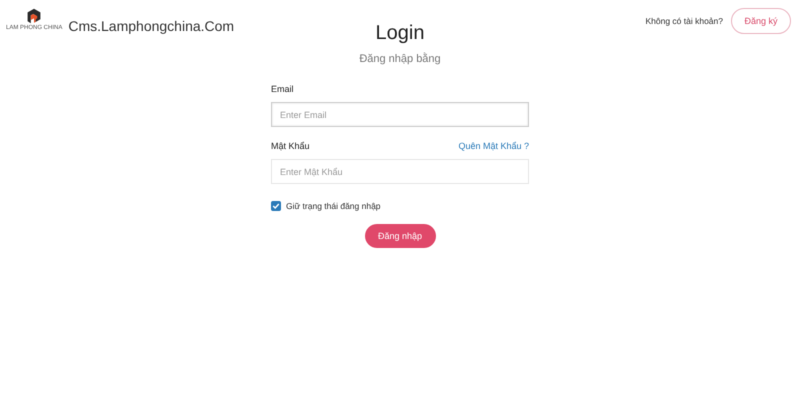 This screenshot has width=800, height=400. Describe the element at coordinates (684, 21) in the screenshot. I see `signup-prompt: Không có tài khoản?` at that location.